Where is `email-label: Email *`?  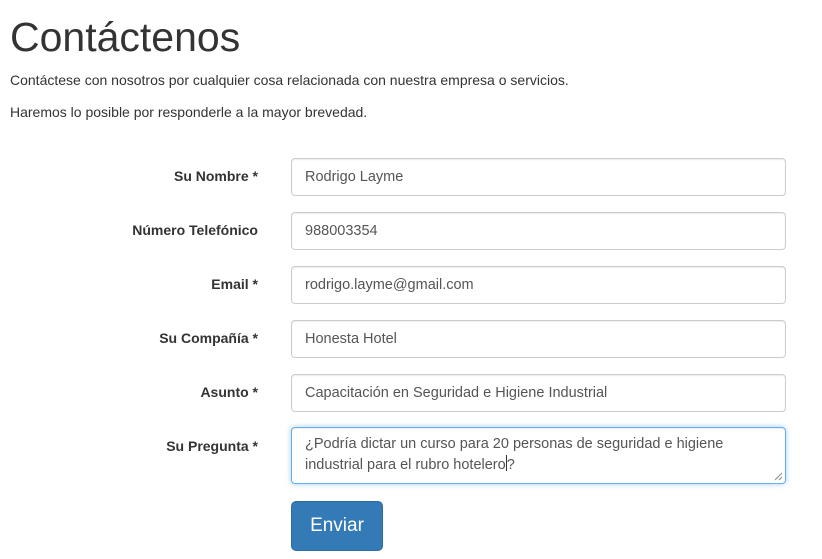
email-label: Email * is located at coordinates (234, 284).